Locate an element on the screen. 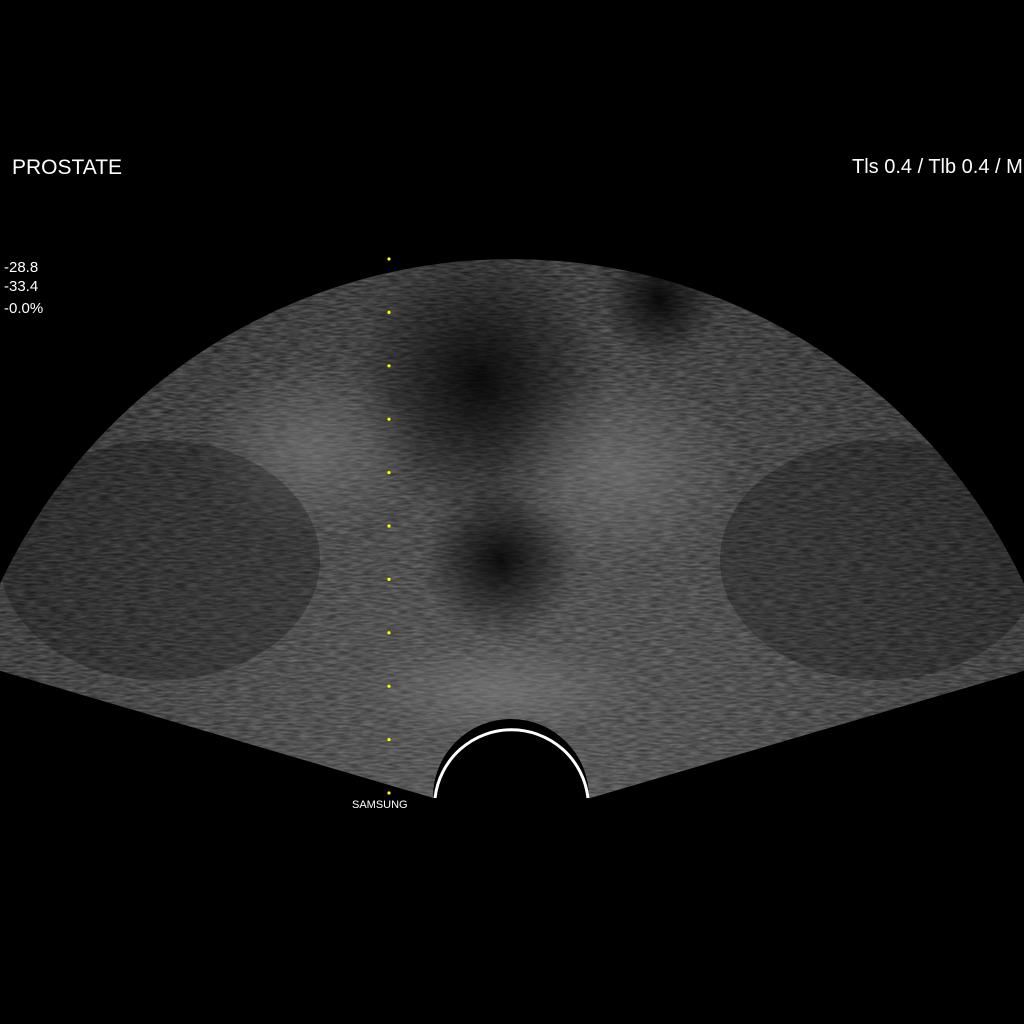  readout-2: -33.4 is located at coordinates (21, 286).